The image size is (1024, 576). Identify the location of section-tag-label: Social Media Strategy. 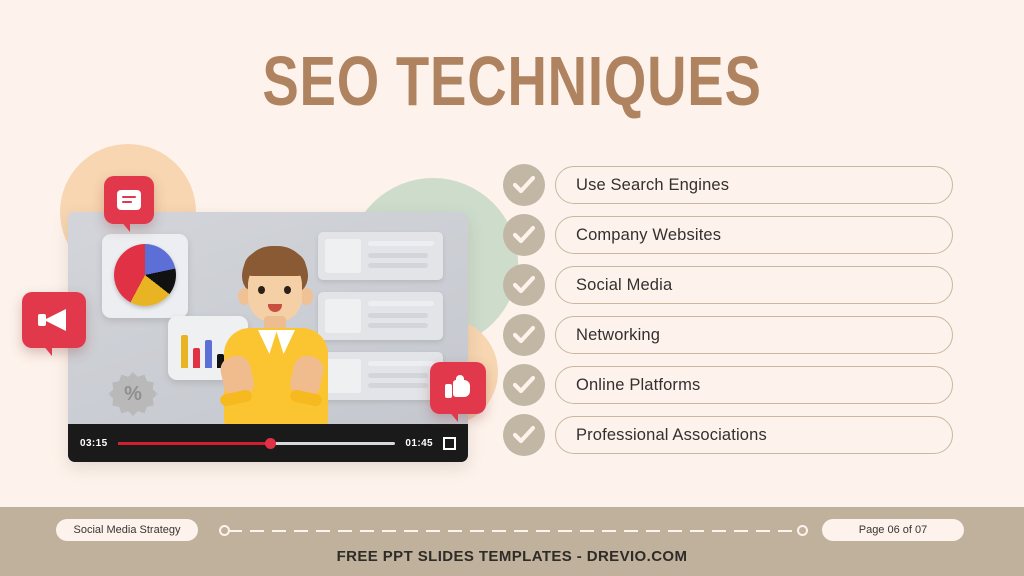
(127, 530).